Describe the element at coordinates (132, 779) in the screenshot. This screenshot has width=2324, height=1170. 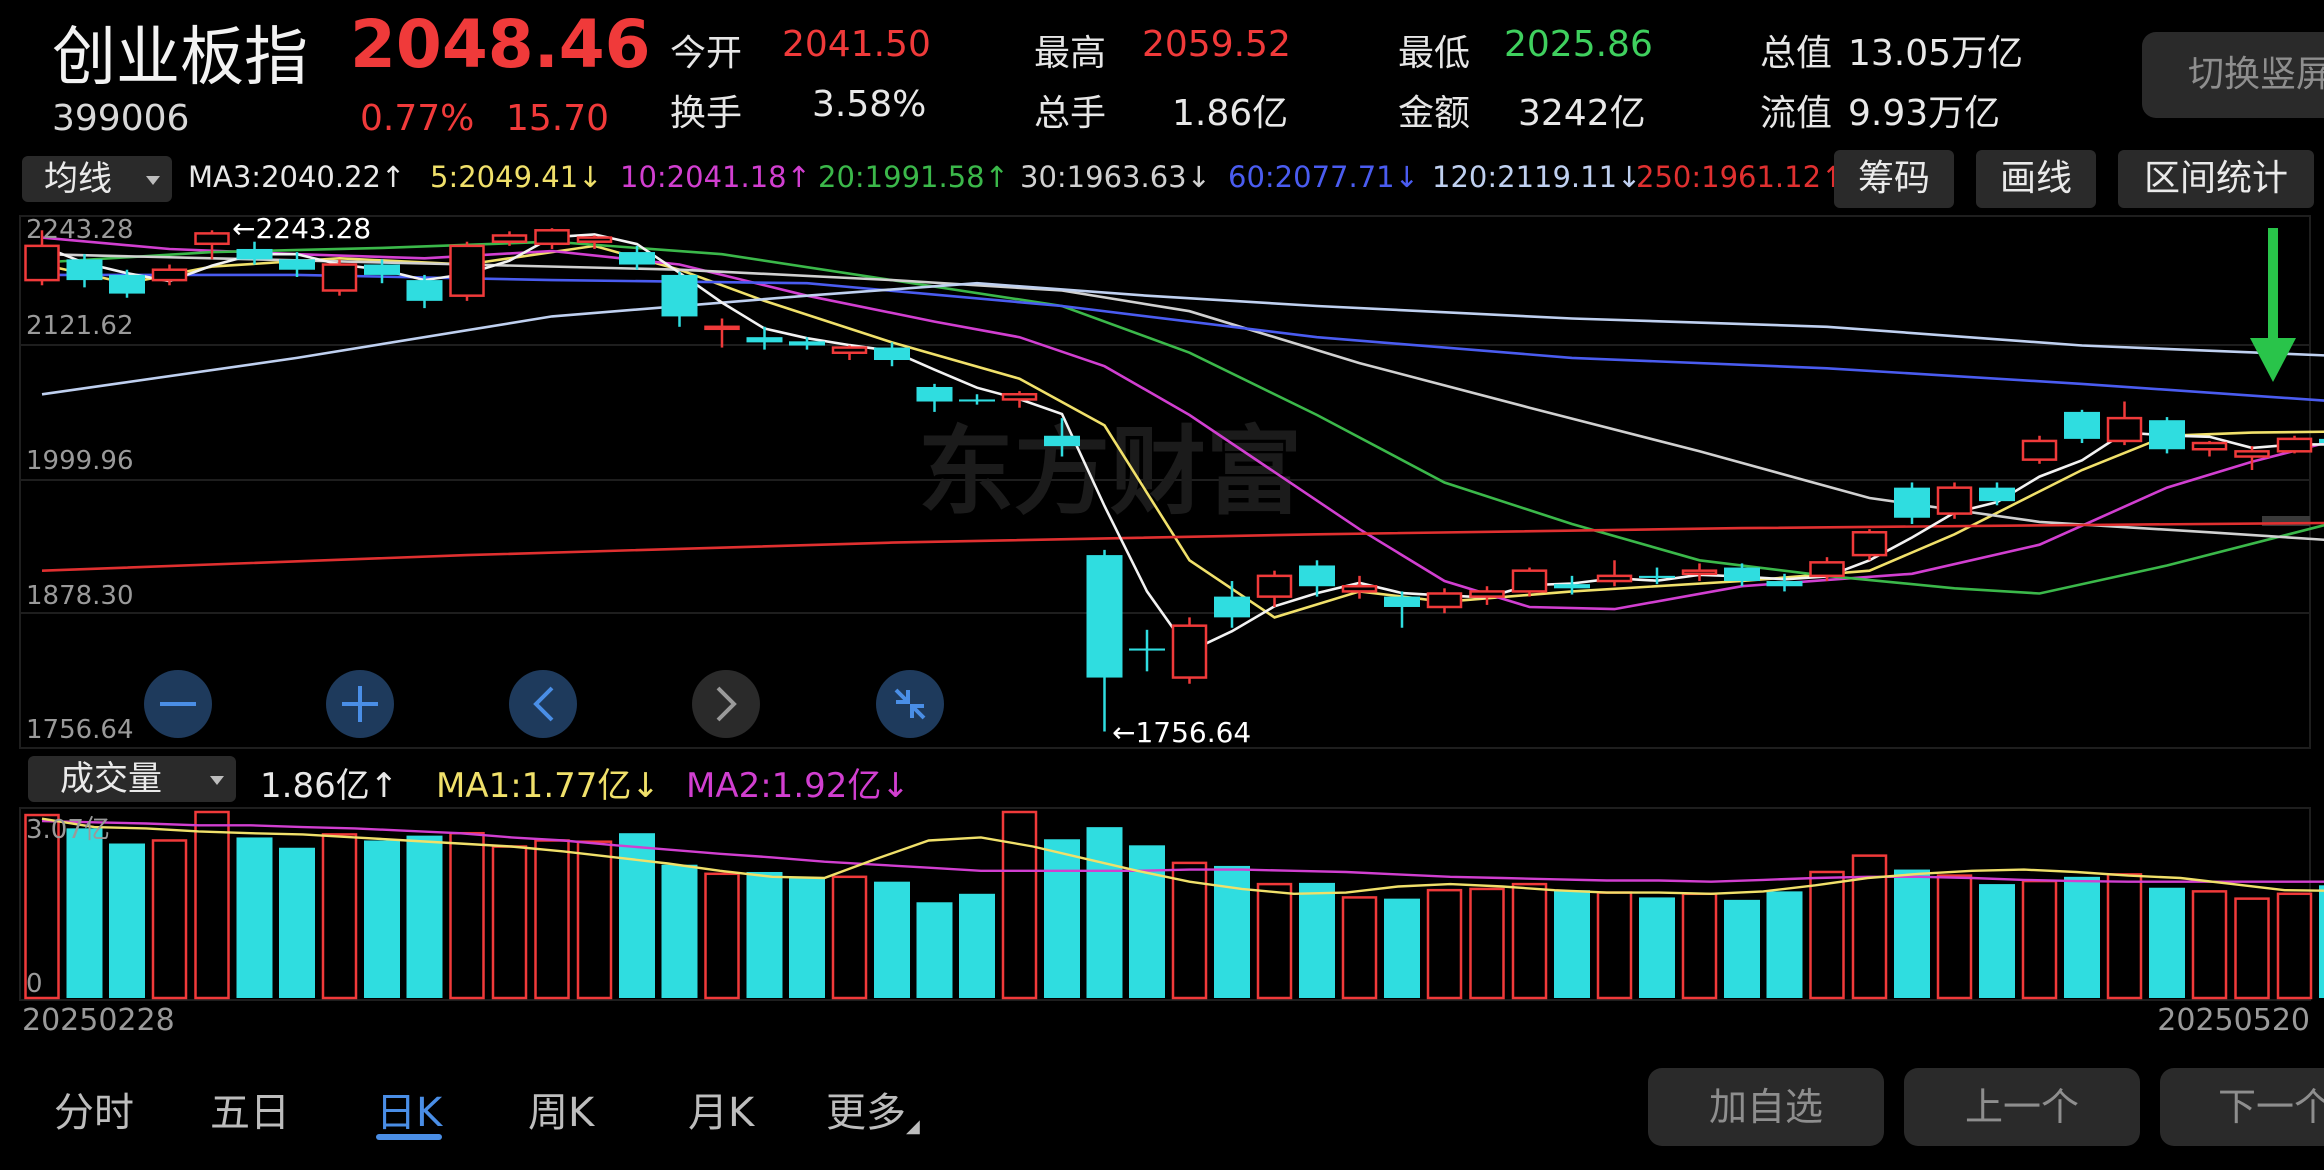
I see `volume-indicator-select: 成交量` at that location.